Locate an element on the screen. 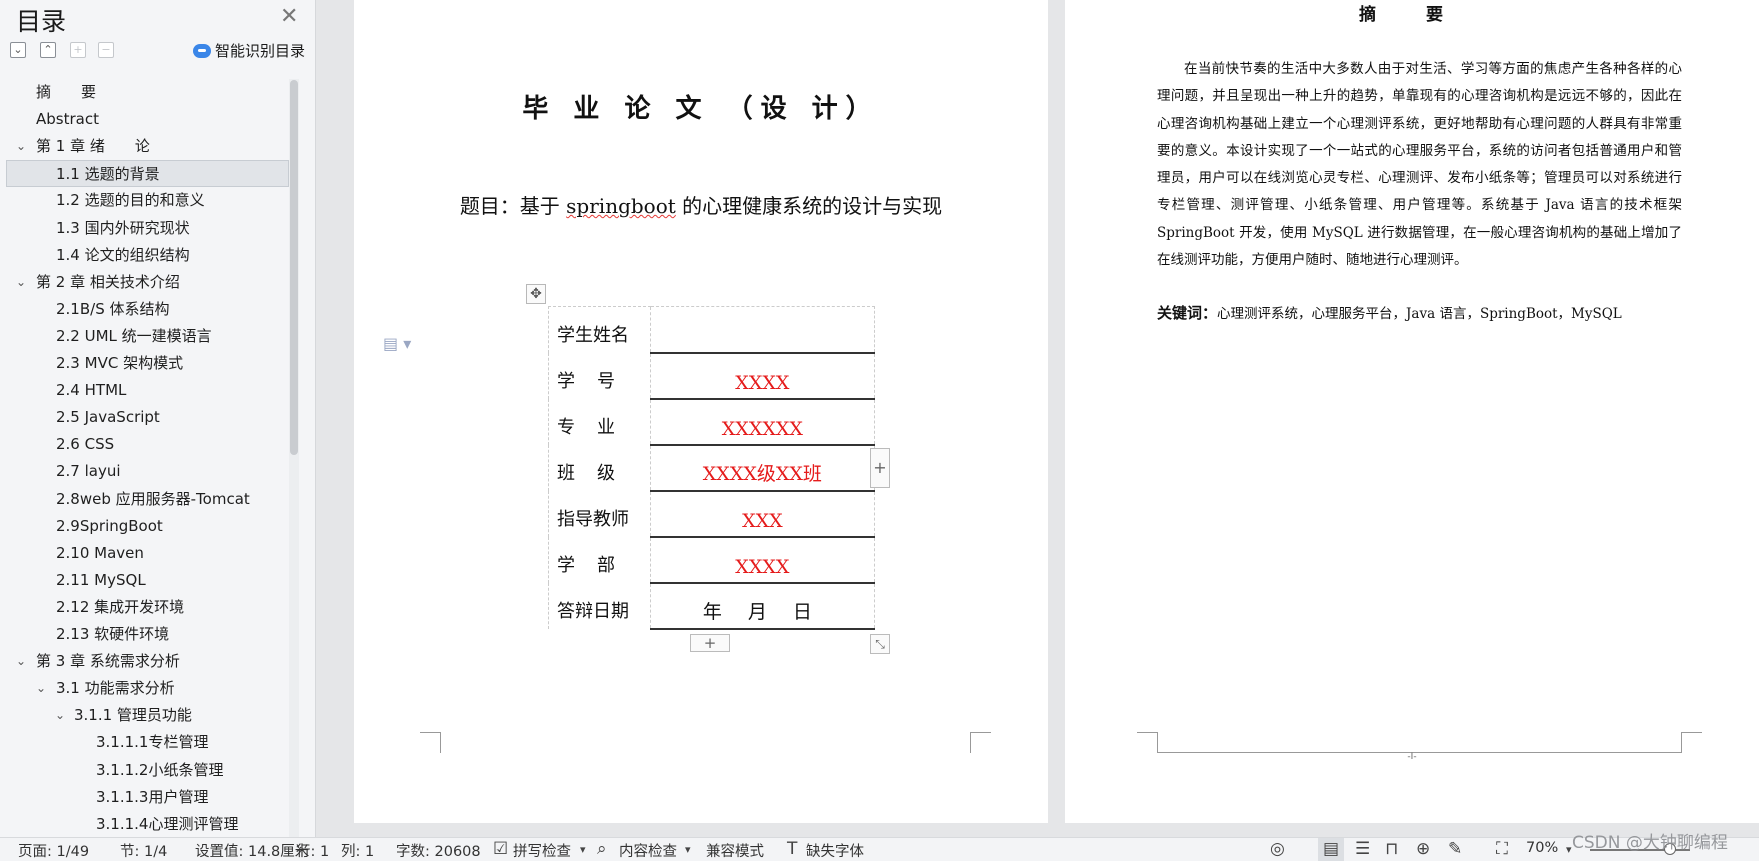  toc-item-label: 2.10 Maven is located at coordinates (100, 552).